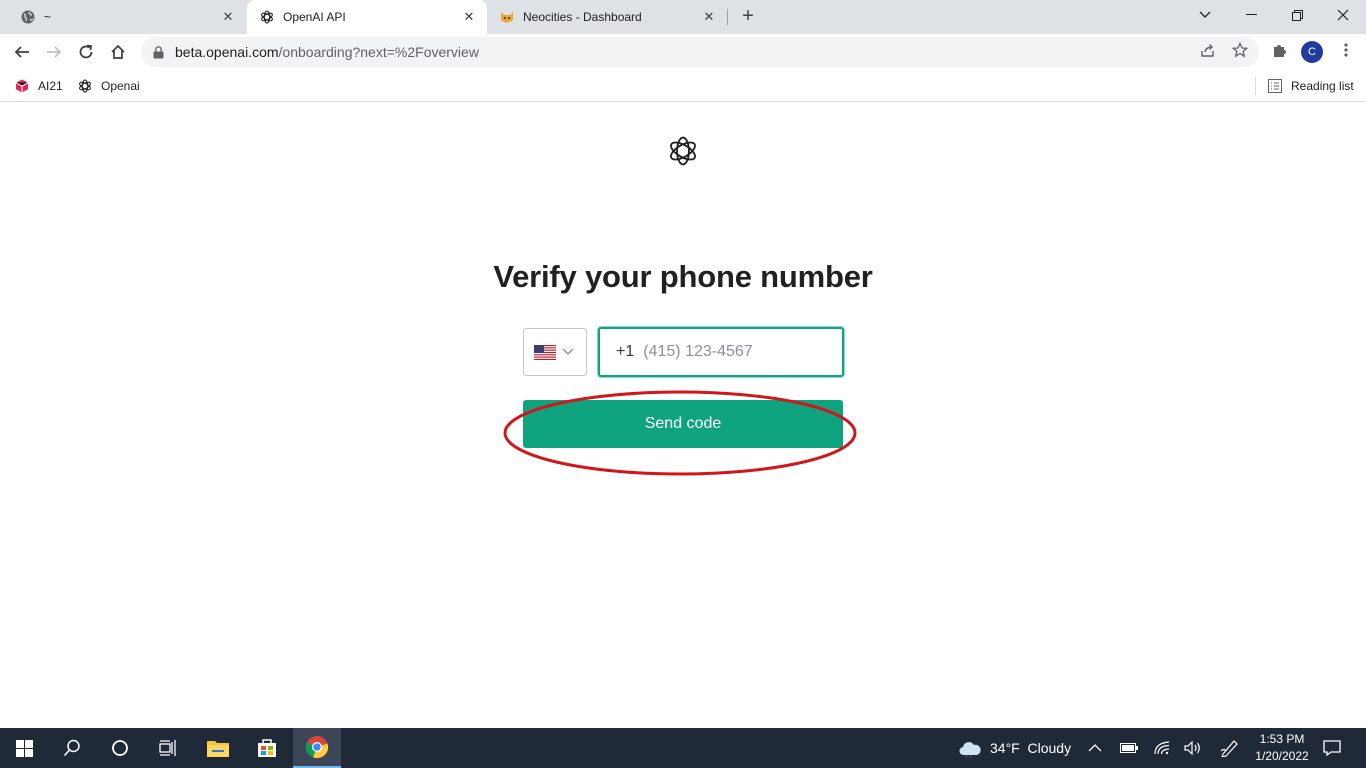 The image size is (1366, 768). I want to click on phone-number-field: +1, so click(721, 352).